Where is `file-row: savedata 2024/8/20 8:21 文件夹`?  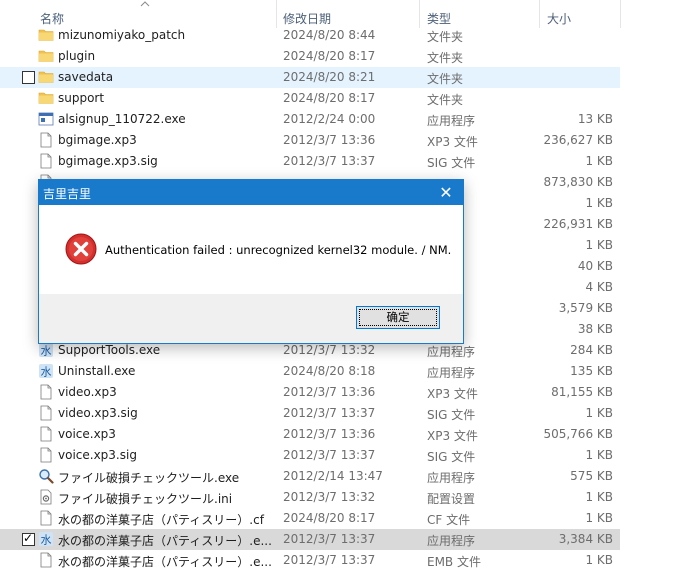
file-row: savedata 2024/8/20 8:21 文件夹 is located at coordinates (310, 77).